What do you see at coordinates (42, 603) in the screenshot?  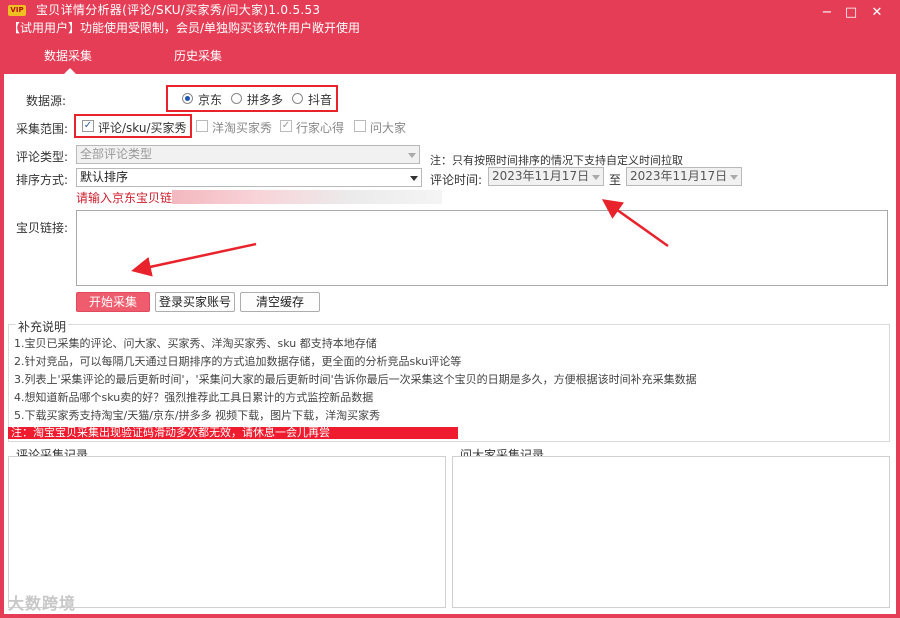 I see `watermark-logo: 大数跨境` at bounding box center [42, 603].